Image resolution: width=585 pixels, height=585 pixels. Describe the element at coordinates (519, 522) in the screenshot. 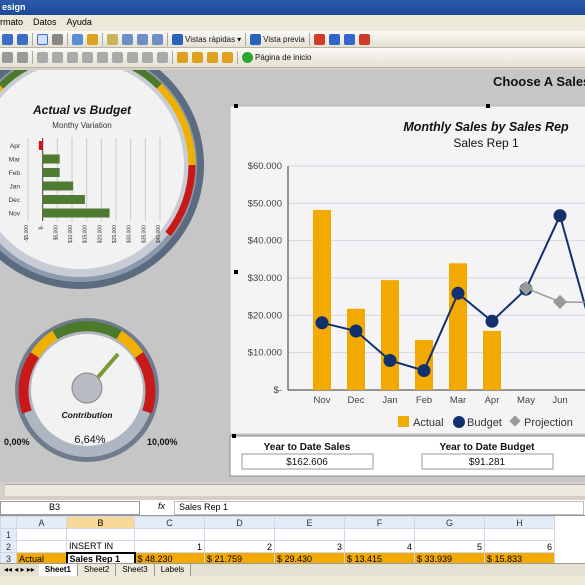

I see `column-header: H` at that location.